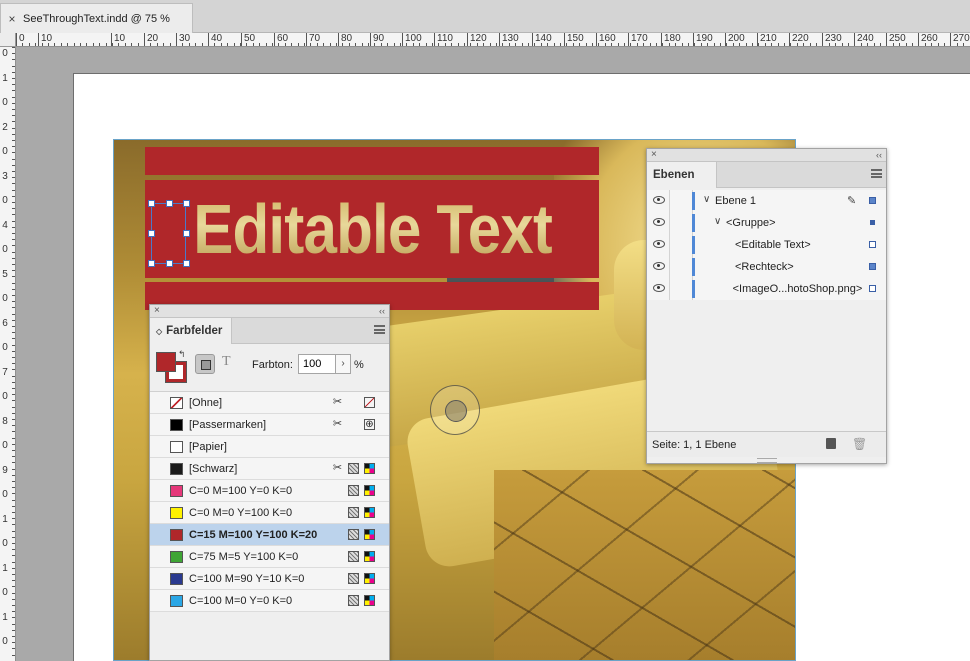 This screenshot has height=661, width=970. Describe the element at coordinates (372, 229) in the screenshot. I see `editable-text-frame: Editable Text` at that location.